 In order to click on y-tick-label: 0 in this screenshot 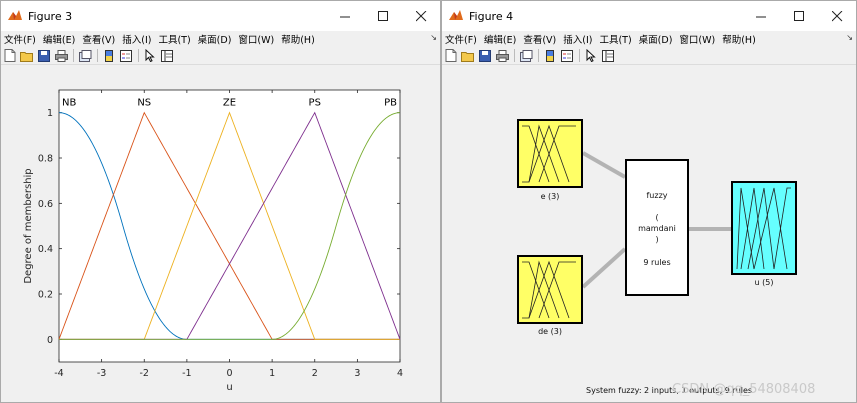, I will do `click(50, 340)`.